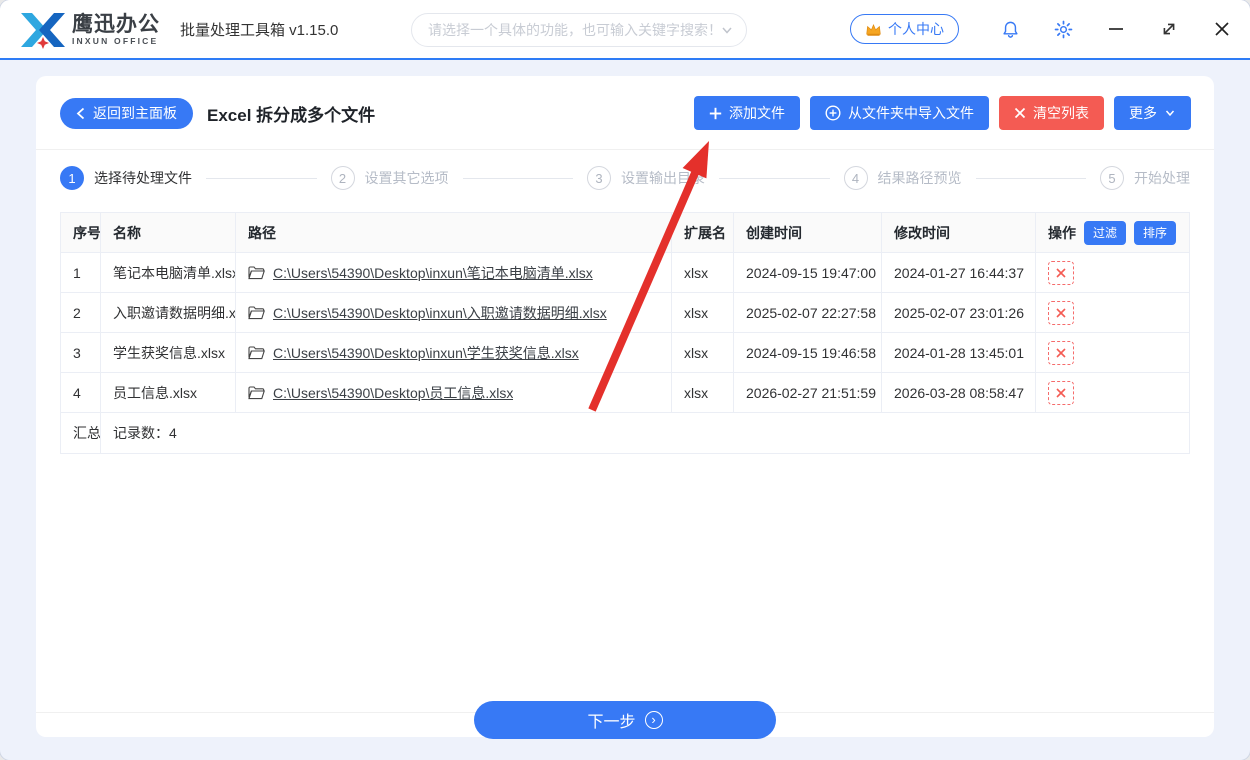 This screenshot has height=760, width=1250. I want to click on step-label: 选择待处理文件, so click(143, 178).